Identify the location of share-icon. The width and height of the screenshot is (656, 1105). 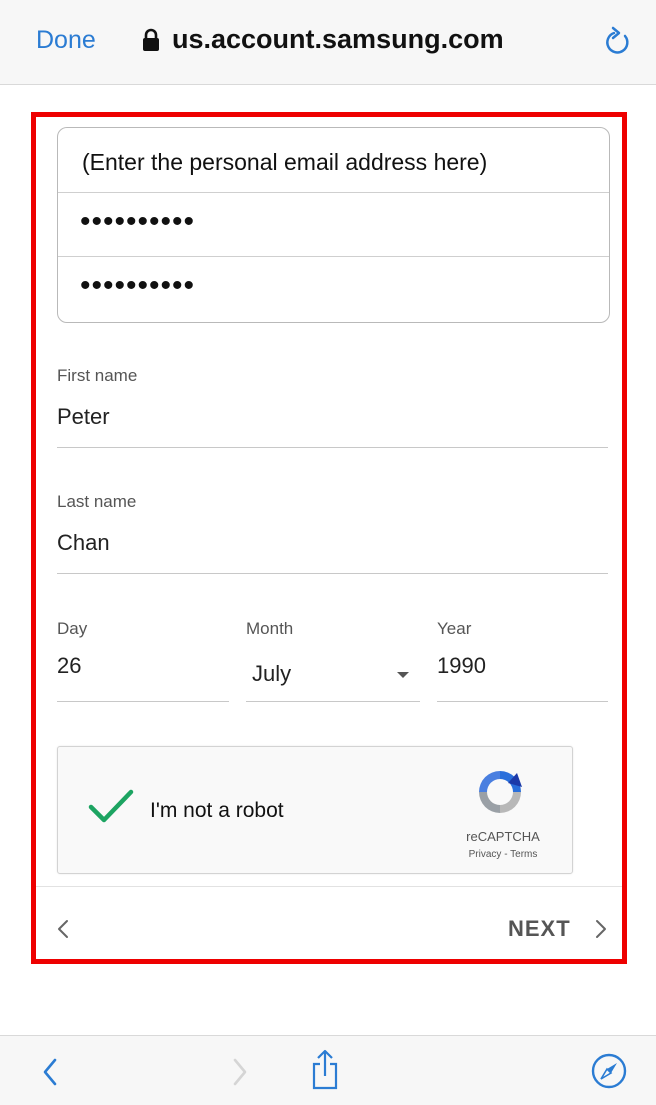
(325, 1069).